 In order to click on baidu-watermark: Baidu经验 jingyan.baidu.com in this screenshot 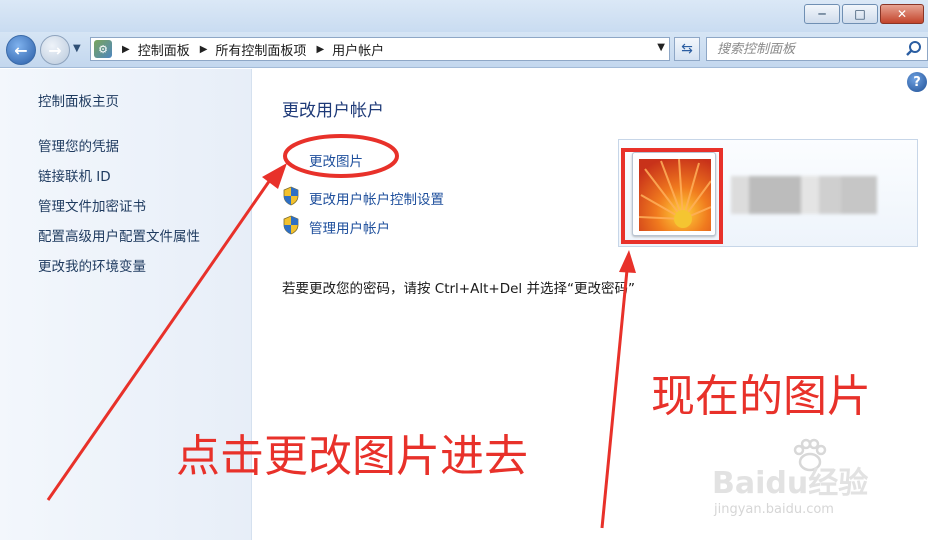, I will do `click(790, 477)`.